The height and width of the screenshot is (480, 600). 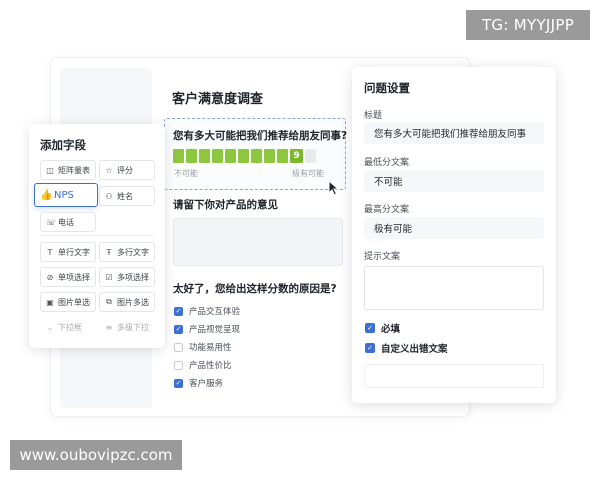 I want to click on custom-error-label: 自定义出错文案, so click(x=414, y=349).